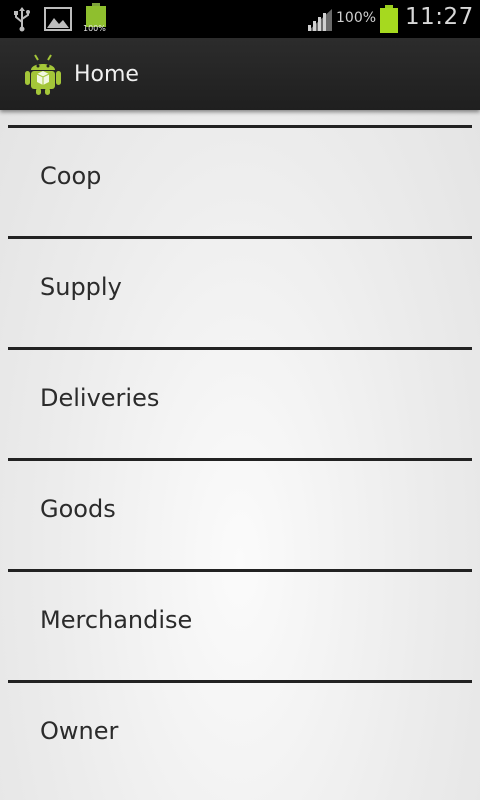 The width and height of the screenshot is (480, 800). What do you see at coordinates (389, 19) in the screenshot?
I see `battery-icon` at bounding box center [389, 19].